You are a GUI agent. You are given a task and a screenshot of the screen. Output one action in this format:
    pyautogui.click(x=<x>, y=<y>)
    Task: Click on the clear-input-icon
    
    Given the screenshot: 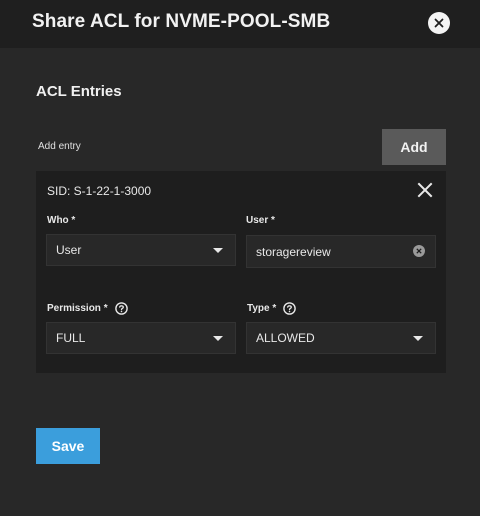 What is the action you would take?
    pyautogui.click(x=419, y=251)
    